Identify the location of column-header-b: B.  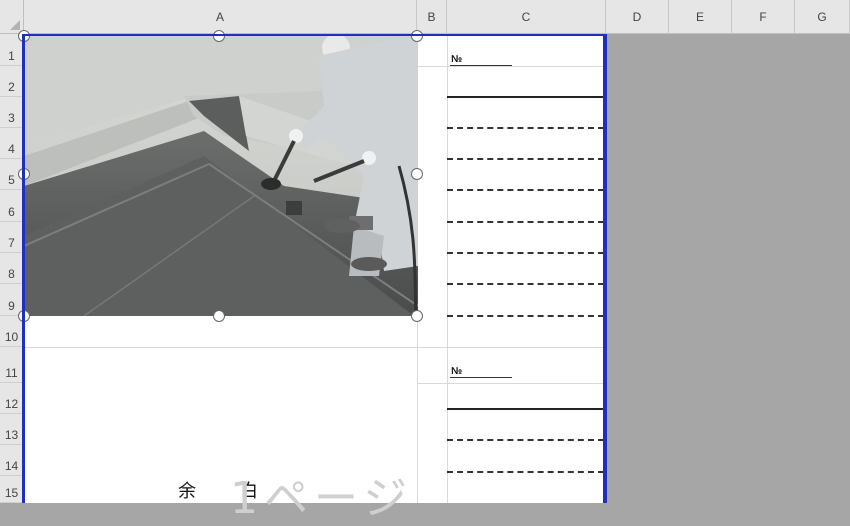
(432, 17).